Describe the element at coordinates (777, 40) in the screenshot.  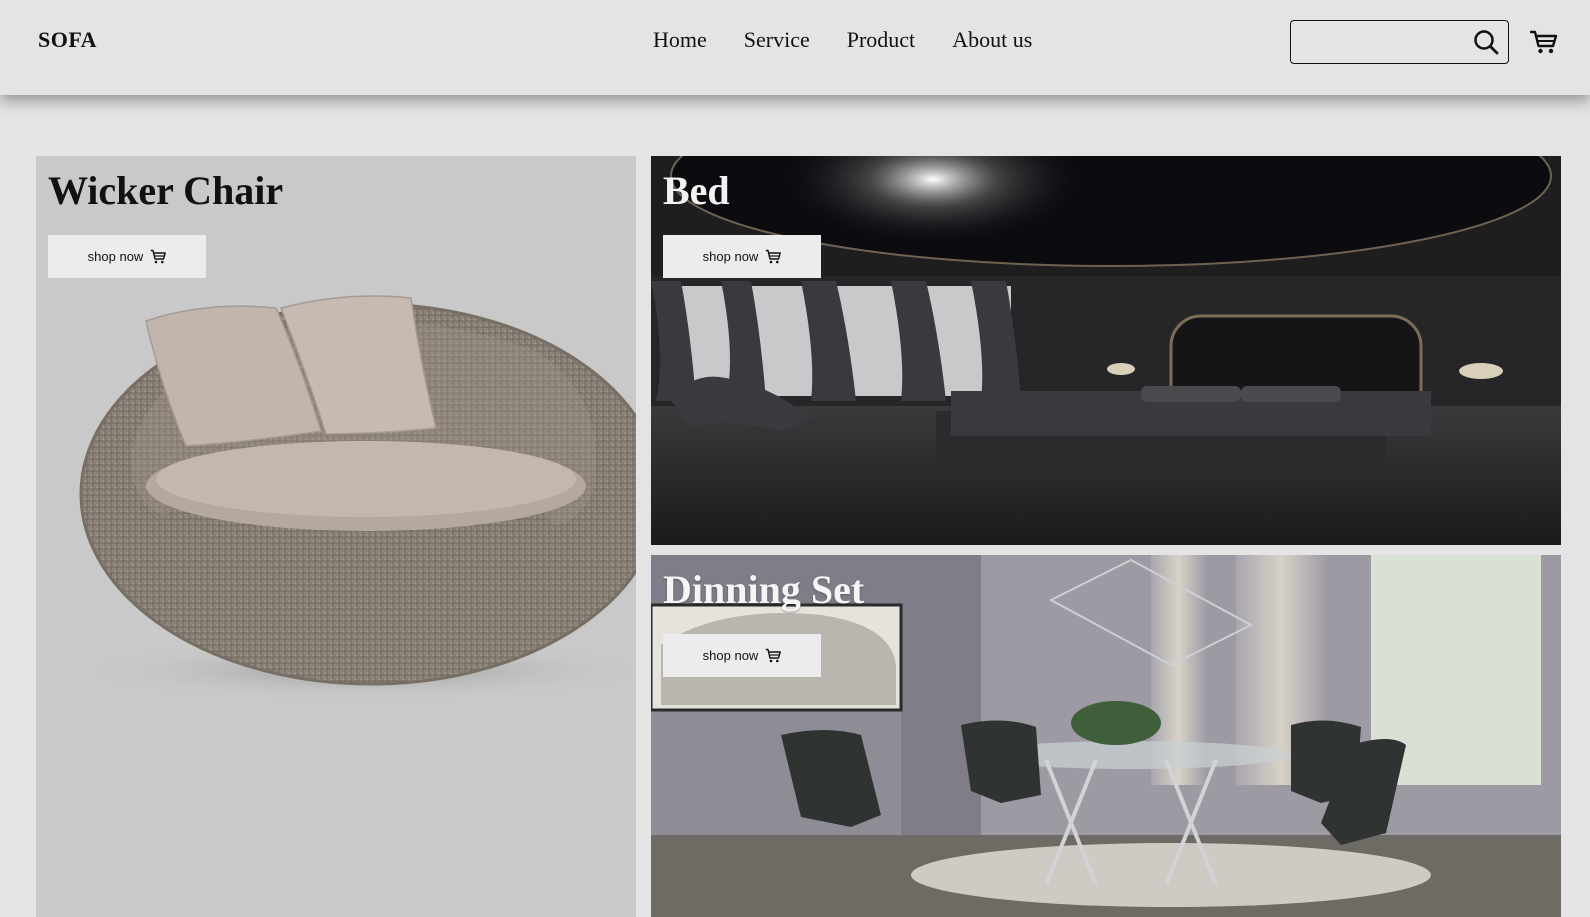
I see `nav-service: Service` at that location.